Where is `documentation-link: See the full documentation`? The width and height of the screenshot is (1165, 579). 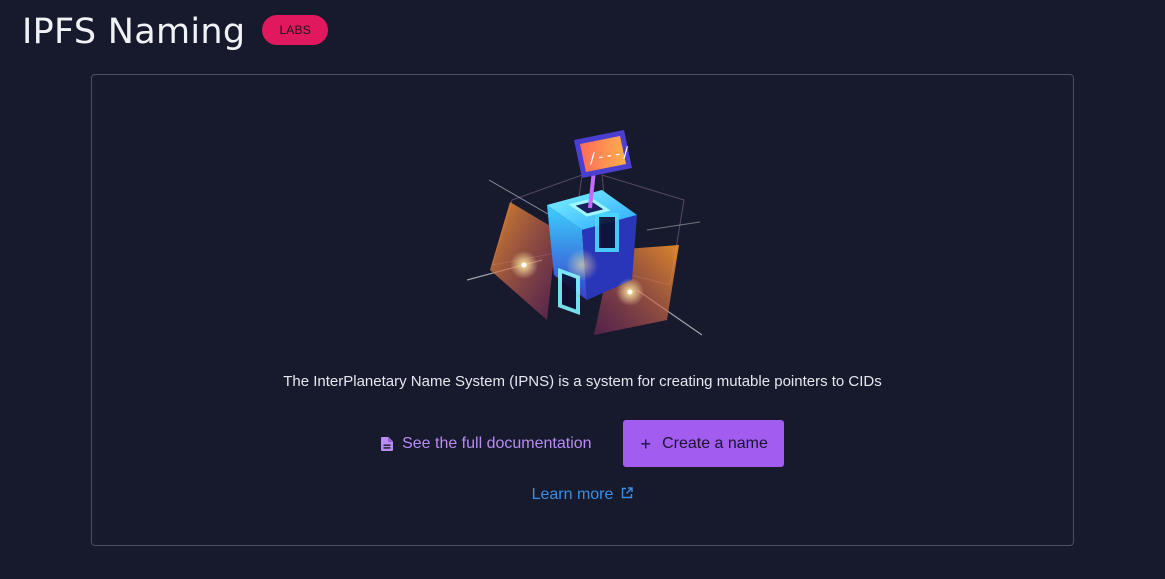
documentation-link: See the full documentation is located at coordinates (486, 443).